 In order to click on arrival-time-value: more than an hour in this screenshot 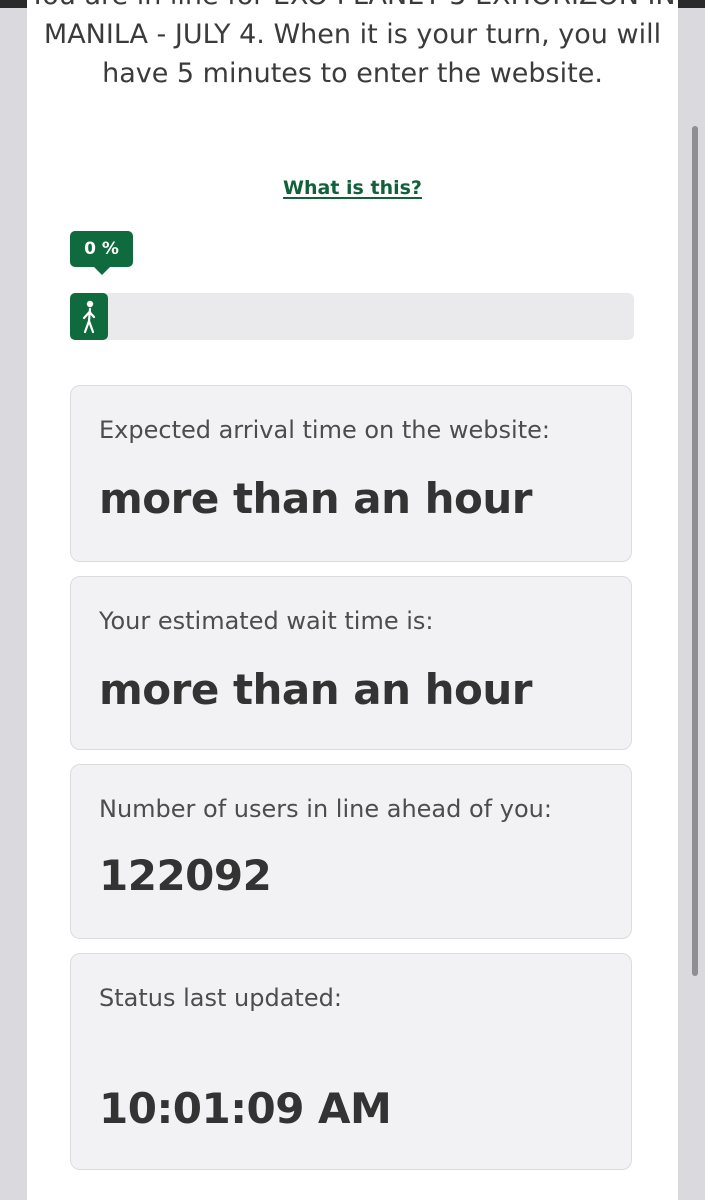, I will do `click(316, 498)`.